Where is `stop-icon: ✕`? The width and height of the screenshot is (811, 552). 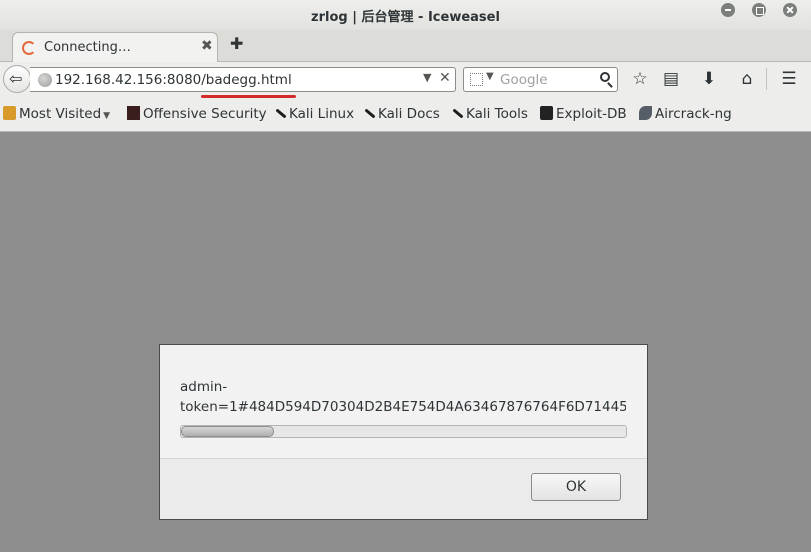
stop-icon: ✕ is located at coordinates (445, 78).